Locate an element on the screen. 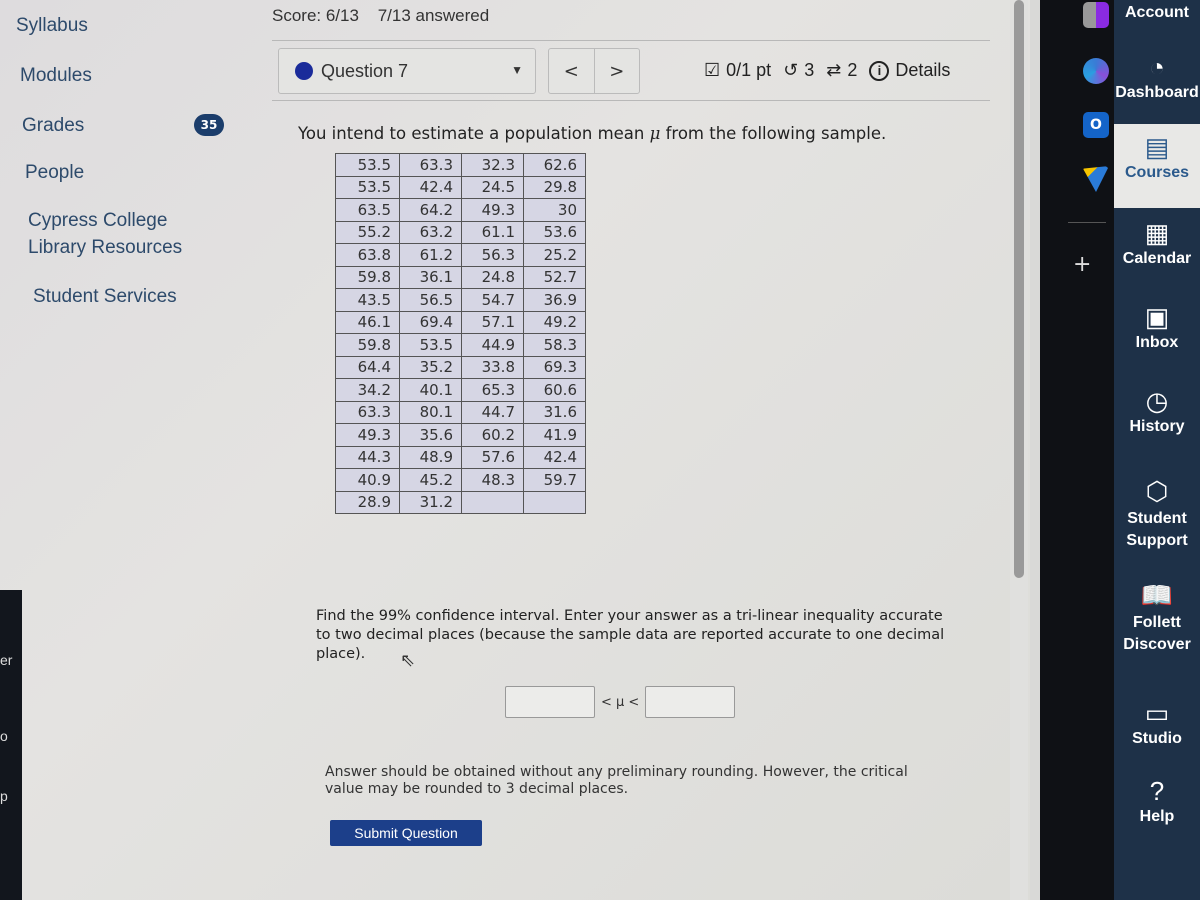 This screenshot has width=1200, height=900. global-nav-history: ◷ History is located at coordinates (1157, 411).